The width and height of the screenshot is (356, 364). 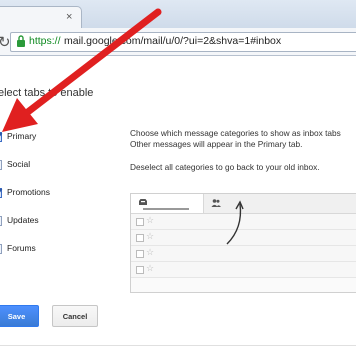 I want to click on url-scheme: https://, so click(x=45, y=41).